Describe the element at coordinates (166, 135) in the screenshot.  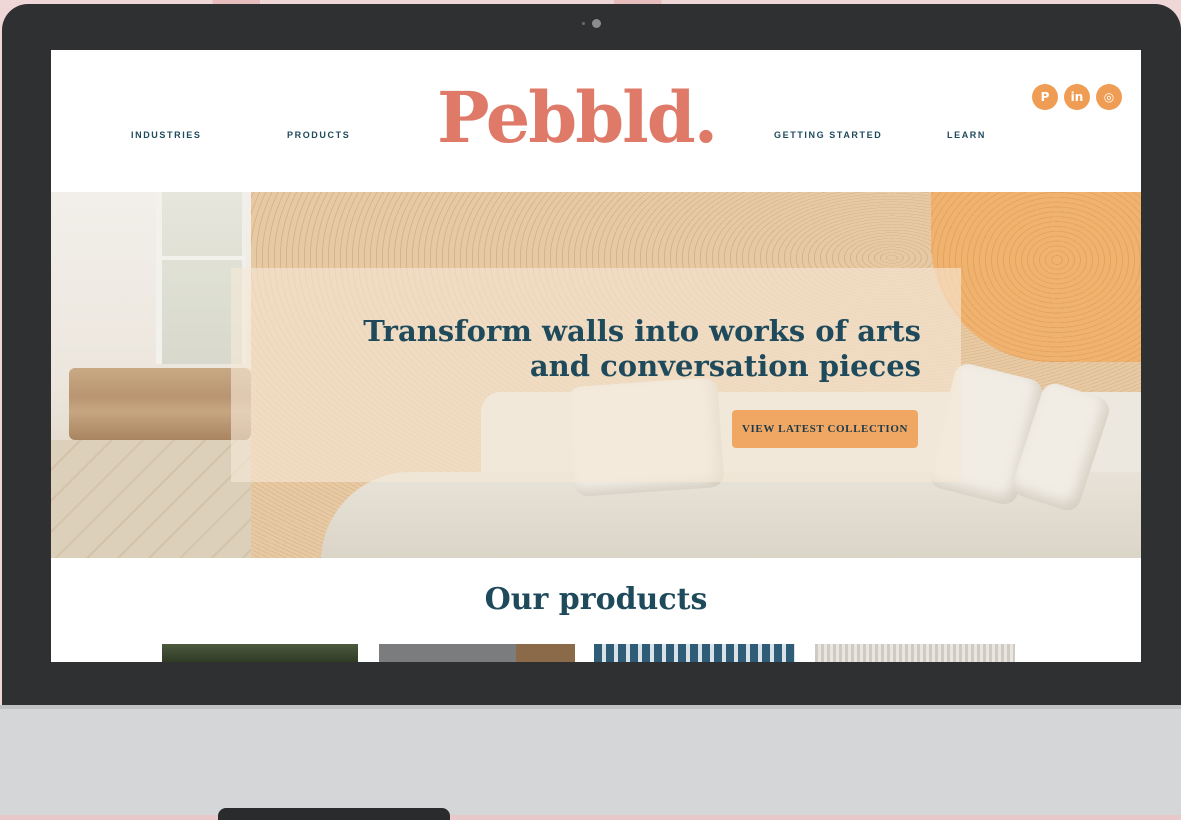
I see `nav-industries: INDUSTRIES` at that location.